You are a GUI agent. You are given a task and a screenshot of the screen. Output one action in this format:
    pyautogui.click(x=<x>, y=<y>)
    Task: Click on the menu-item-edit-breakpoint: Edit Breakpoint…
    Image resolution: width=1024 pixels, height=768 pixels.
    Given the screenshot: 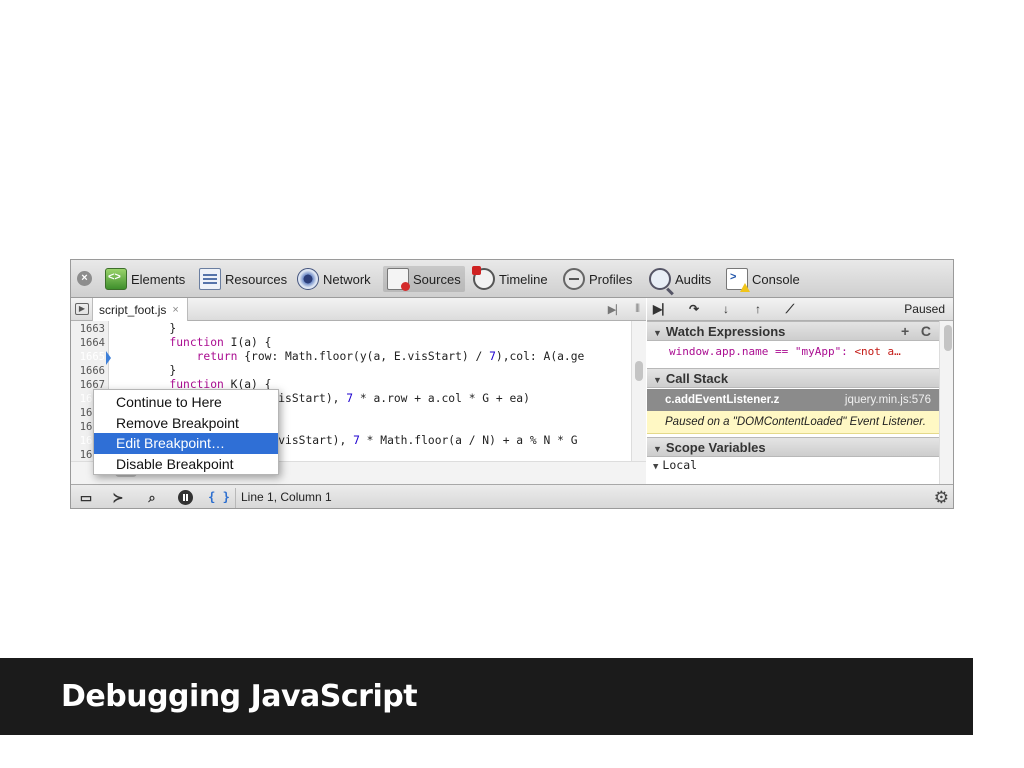 What is the action you would take?
    pyautogui.click(x=186, y=443)
    